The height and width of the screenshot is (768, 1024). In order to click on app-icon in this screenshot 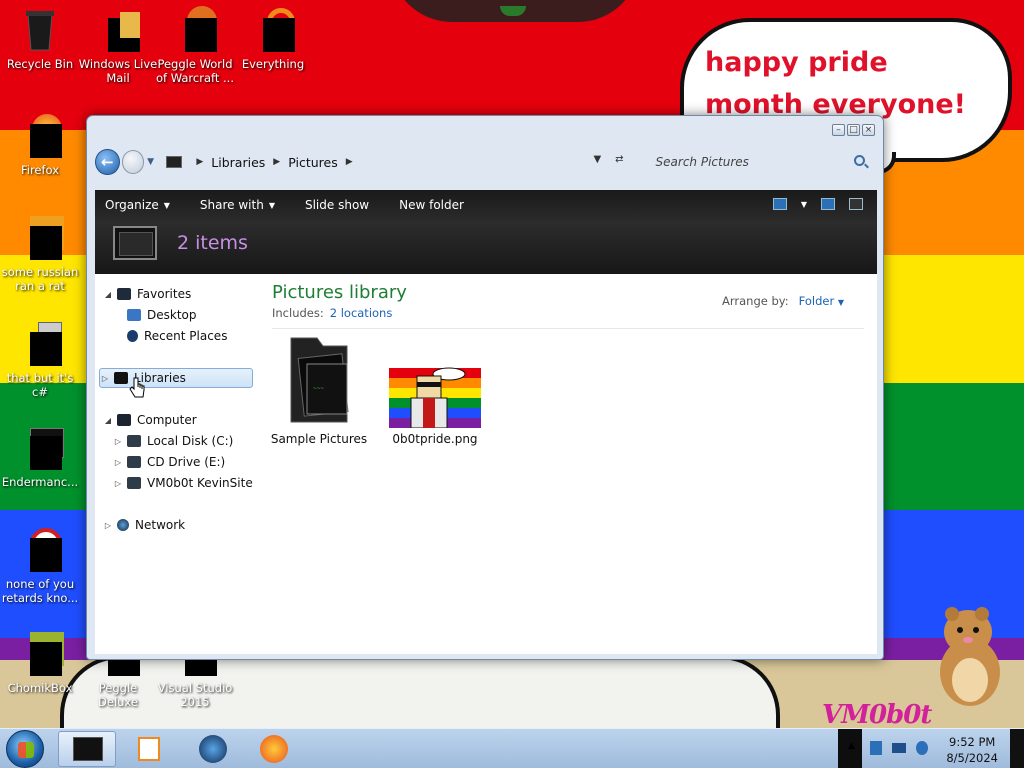, I will do `click(40, 238)`.